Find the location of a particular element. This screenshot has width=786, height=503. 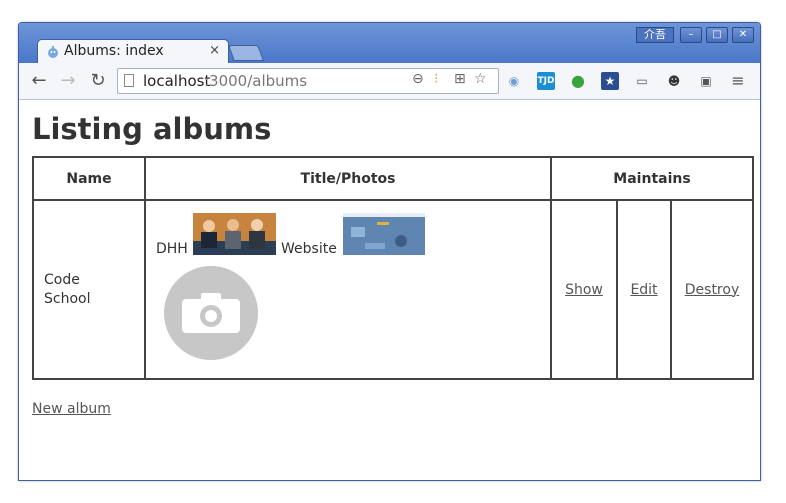

minimize-icon: – is located at coordinates (691, 35).